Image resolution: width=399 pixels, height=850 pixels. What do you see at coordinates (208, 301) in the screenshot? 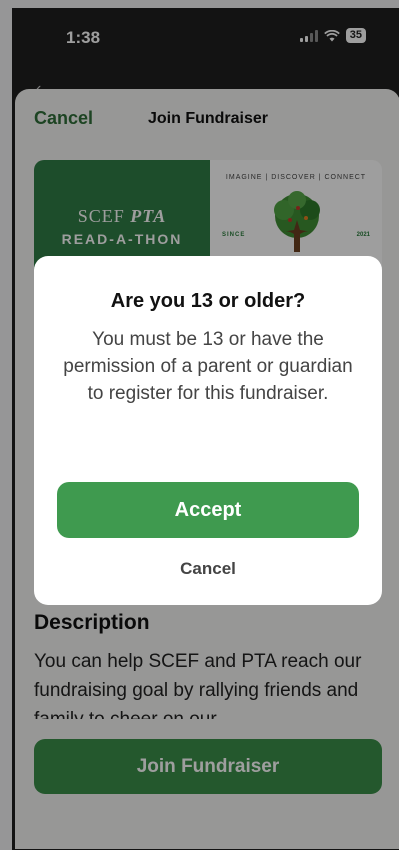
I see `dialog-title: Are you 13 or older?` at bounding box center [208, 301].